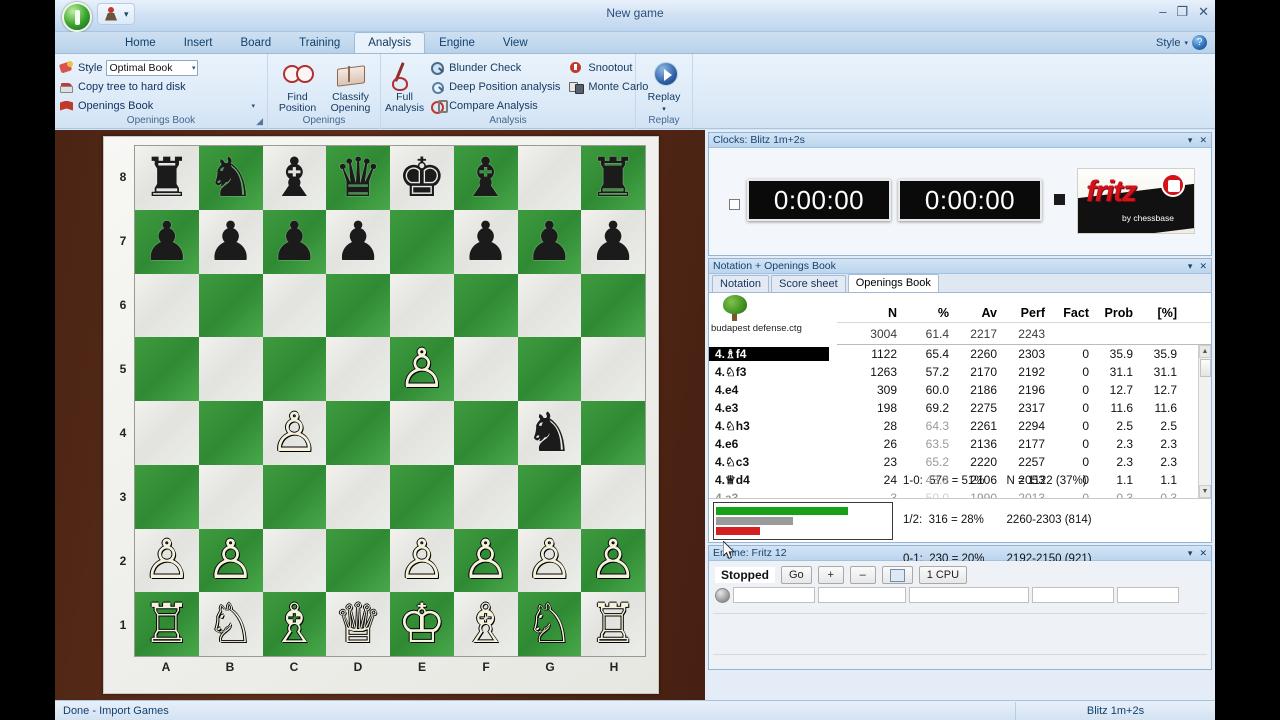 The width and height of the screenshot is (1280, 720). I want to click on piece-Q: ♕, so click(358, 624).